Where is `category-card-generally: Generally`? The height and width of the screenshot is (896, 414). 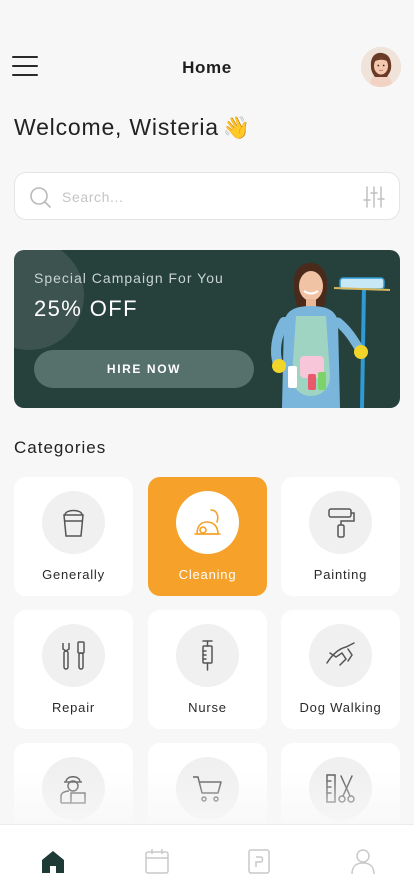 category-card-generally: Generally is located at coordinates (73, 536).